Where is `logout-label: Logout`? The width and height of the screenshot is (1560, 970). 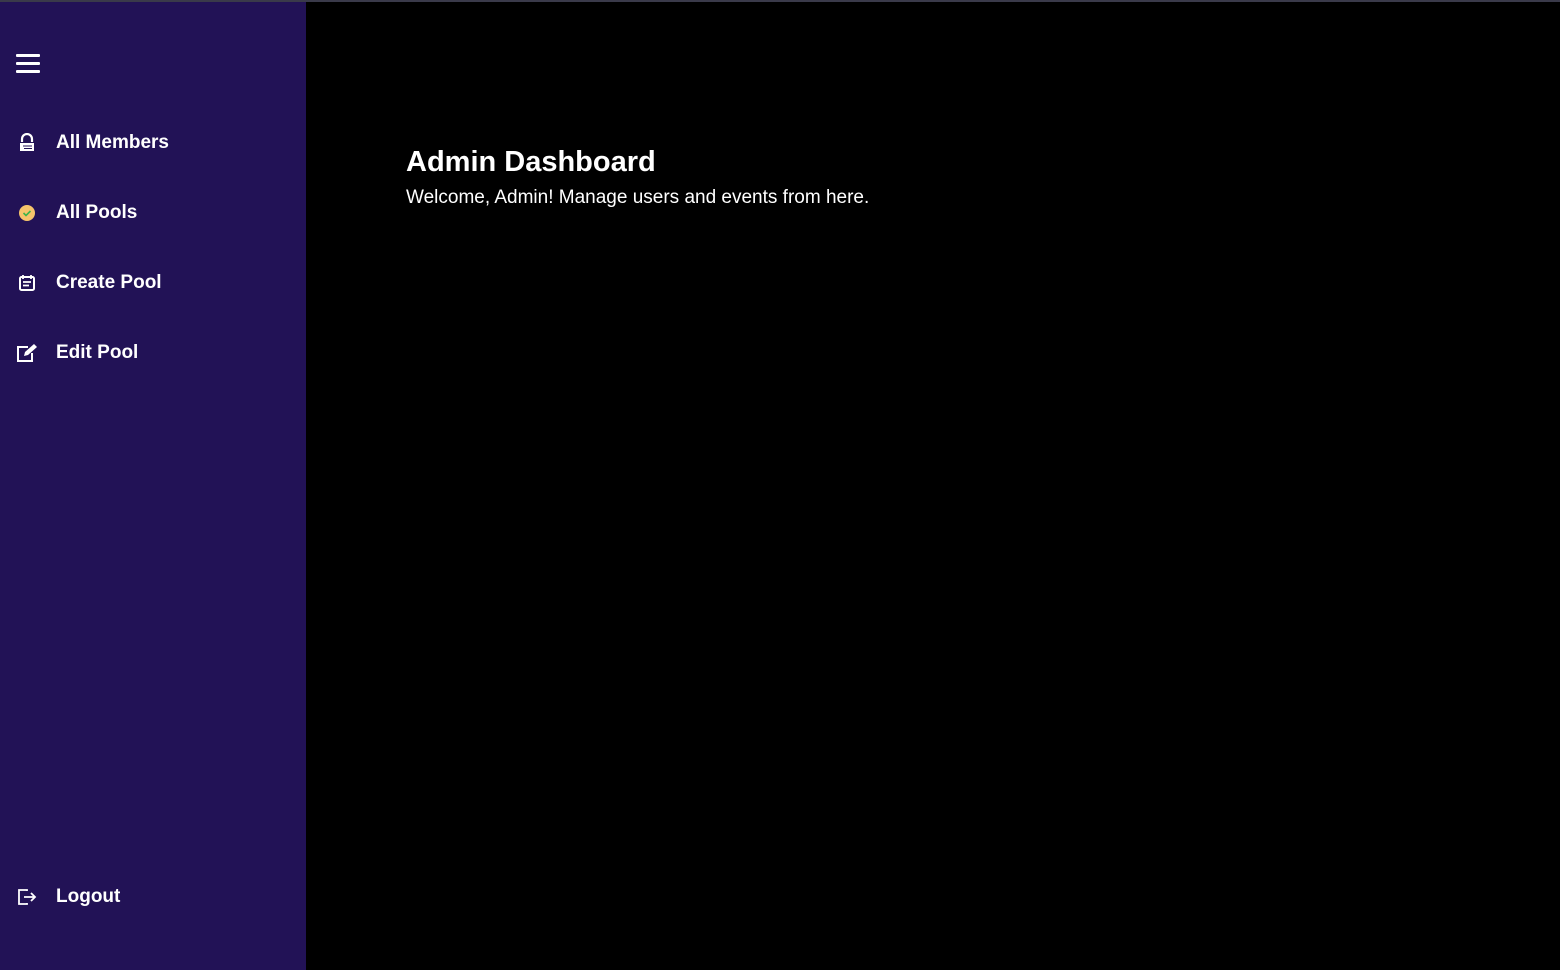
logout-label: Logout is located at coordinates (88, 896).